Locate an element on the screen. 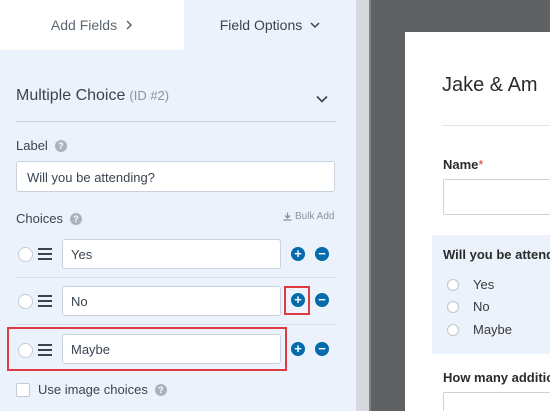 The height and width of the screenshot is (411, 550). label-heading-text: Label is located at coordinates (32, 145).